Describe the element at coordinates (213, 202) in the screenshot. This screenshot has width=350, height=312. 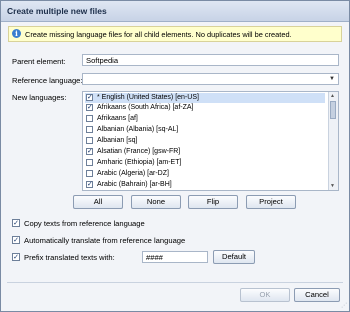
I see `flip-button: Flip` at that location.